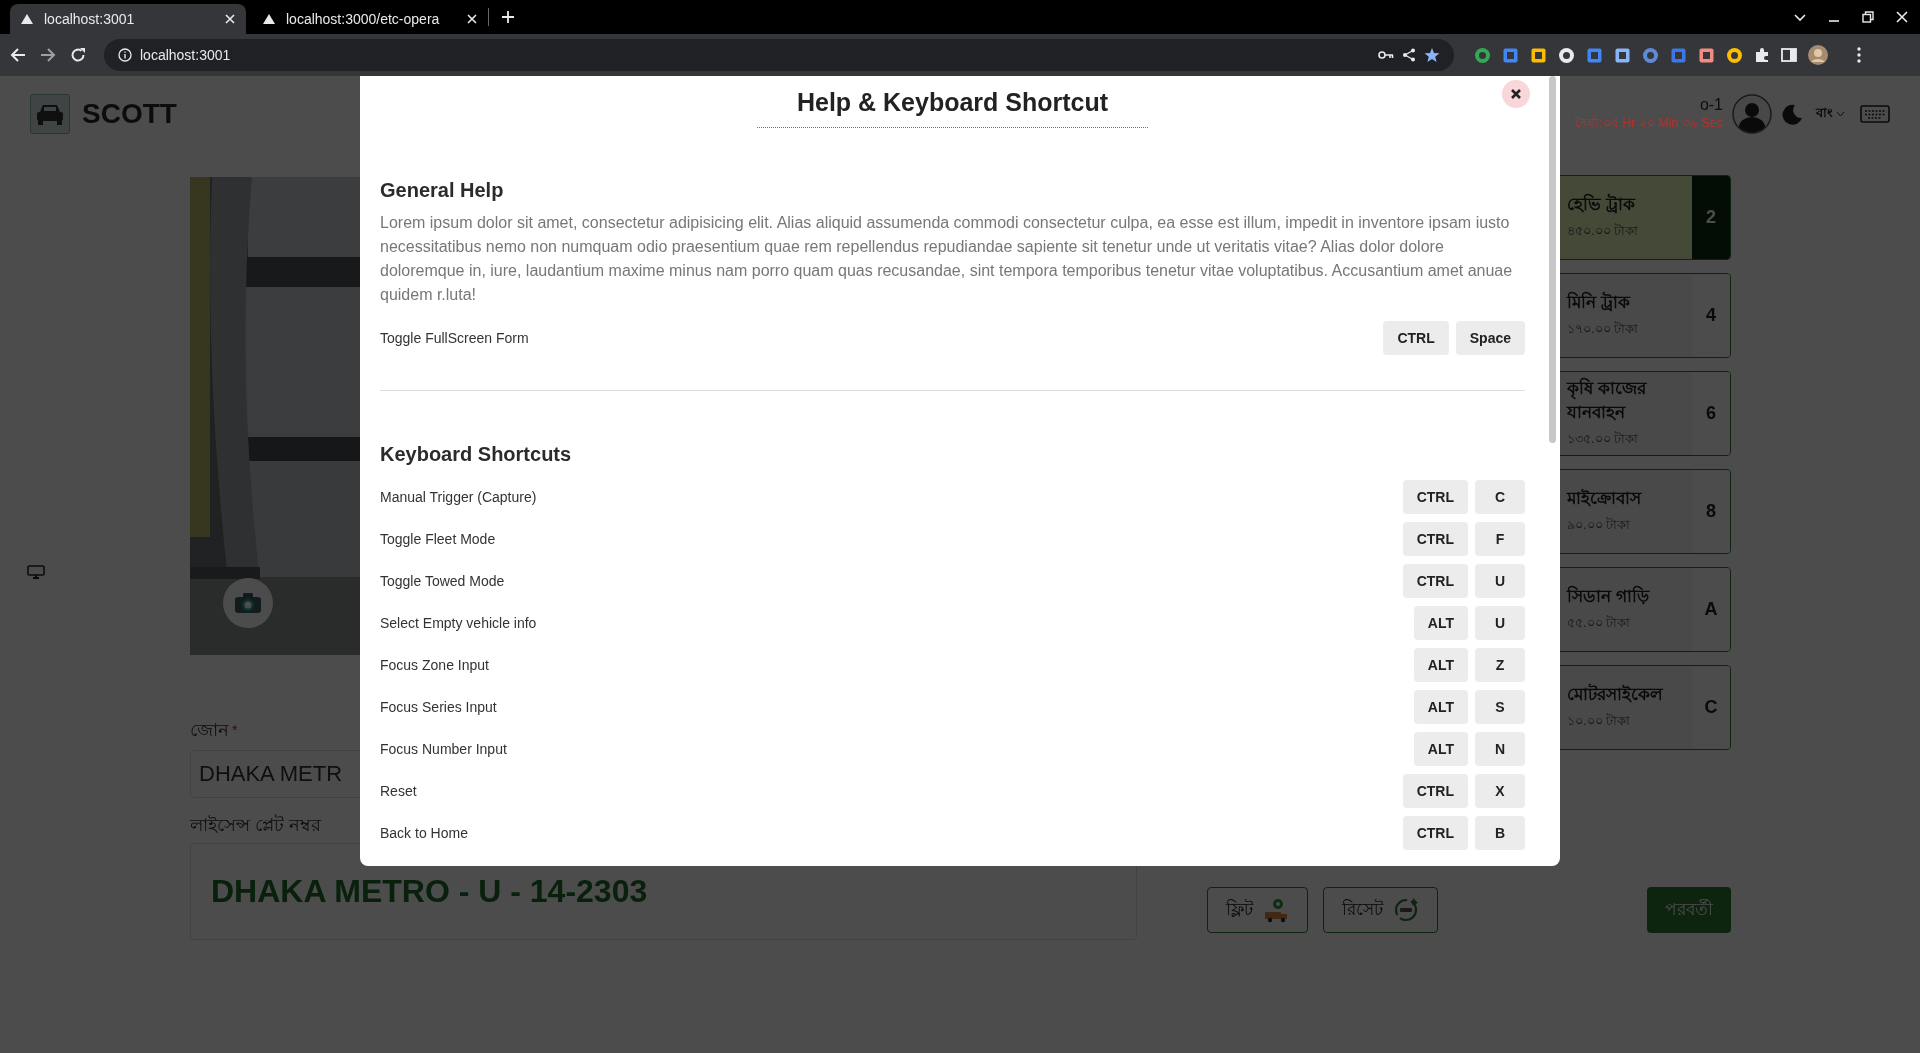 Image resolution: width=1920 pixels, height=1053 pixels. I want to click on vehicle-name: মিনি ট্রাক, so click(1599, 302).